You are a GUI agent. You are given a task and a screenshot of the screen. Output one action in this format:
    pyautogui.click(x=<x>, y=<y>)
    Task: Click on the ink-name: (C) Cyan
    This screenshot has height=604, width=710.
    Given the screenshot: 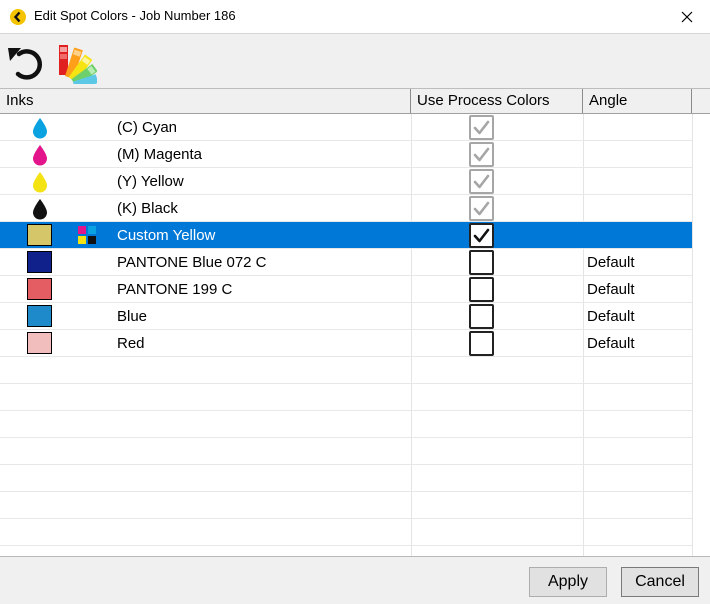 What is the action you would take?
    pyautogui.click(x=147, y=127)
    